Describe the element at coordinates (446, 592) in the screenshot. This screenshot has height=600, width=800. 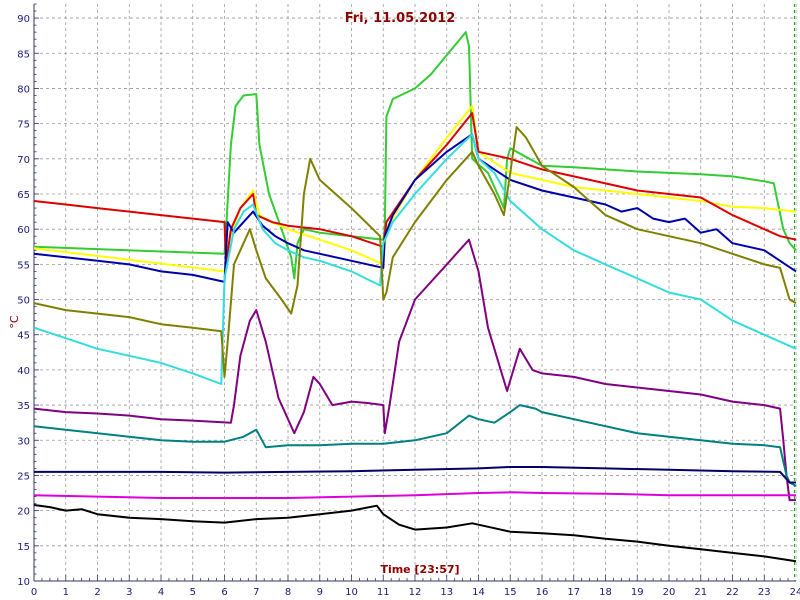
I see `x-tick-label: 13` at that location.